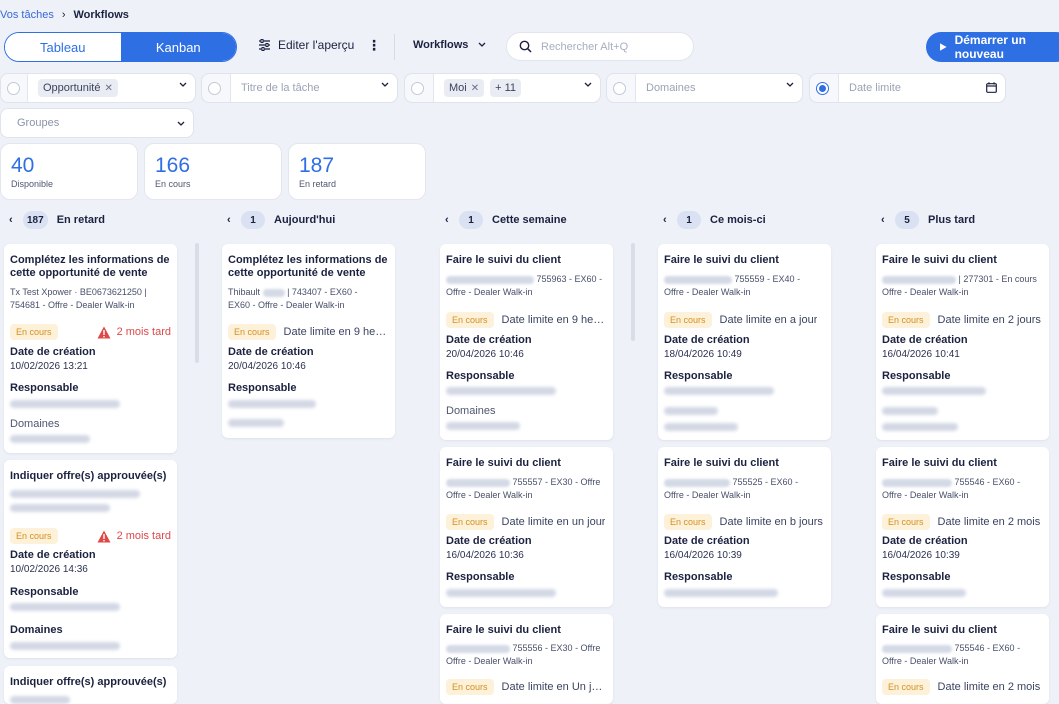 Image resolution: width=1059 pixels, height=704 pixels. Describe the element at coordinates (719, 391) in the screenshot. I see `responsible-value-redacted` at that location.